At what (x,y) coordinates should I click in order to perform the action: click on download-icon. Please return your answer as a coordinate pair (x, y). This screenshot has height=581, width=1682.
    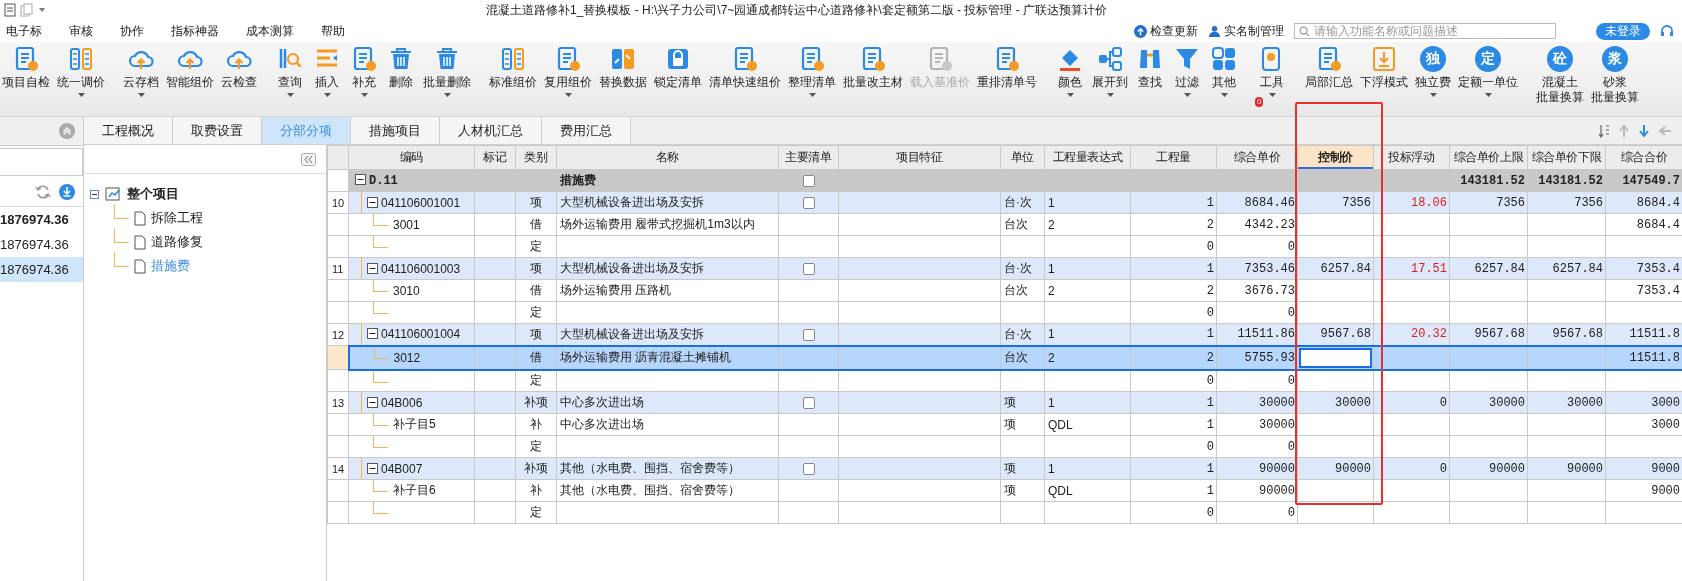
    Looking at the image, I should click on (67, 192).